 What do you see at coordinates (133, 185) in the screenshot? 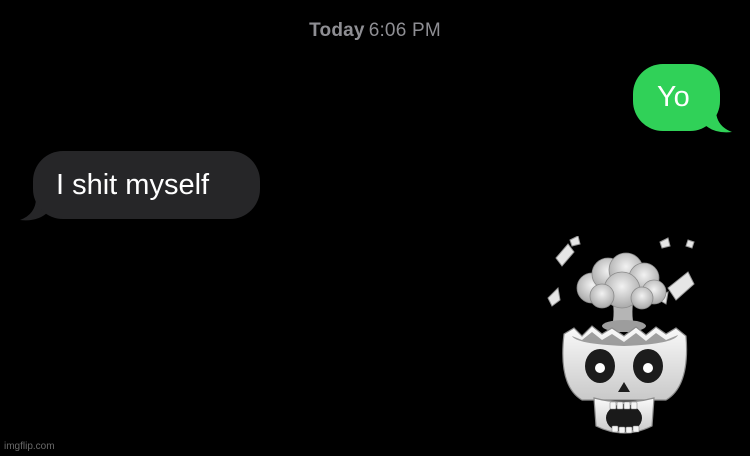
I see `received-message-text: I shit myself` at bounding box center [133, 185].